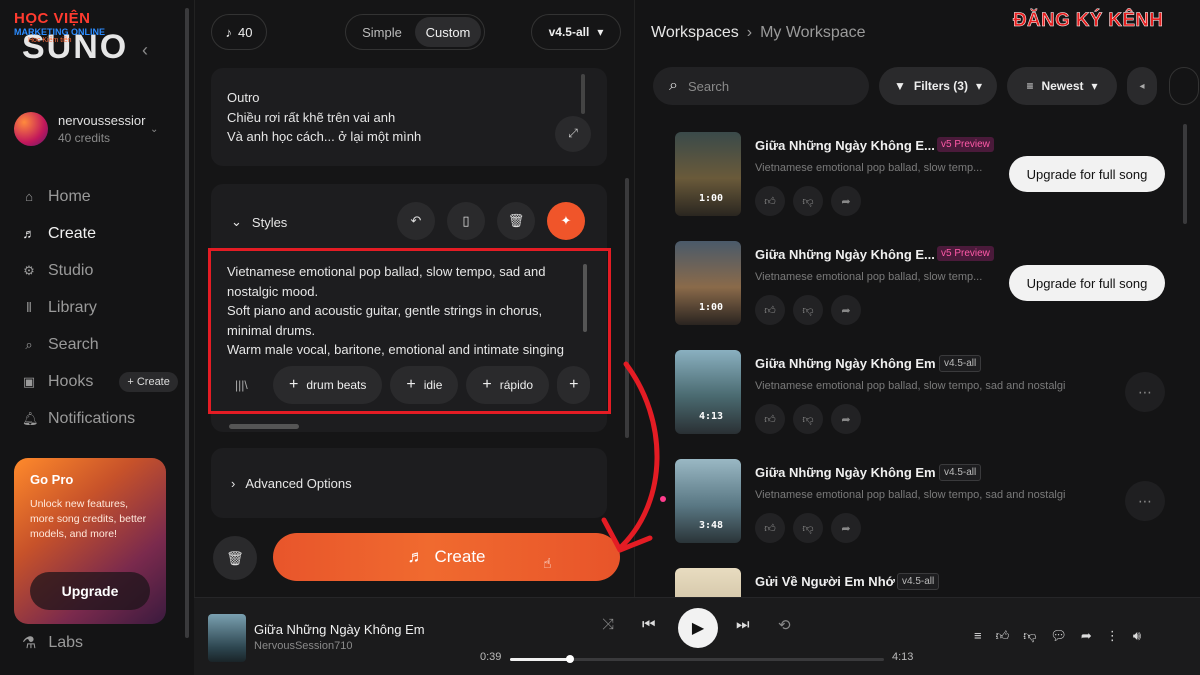 This screenshot has height=675, width=1200. Describe the element at coordinates (79, 129) in the screenshot. I see `user-menu: nervoussessior 40 credits` at that location.